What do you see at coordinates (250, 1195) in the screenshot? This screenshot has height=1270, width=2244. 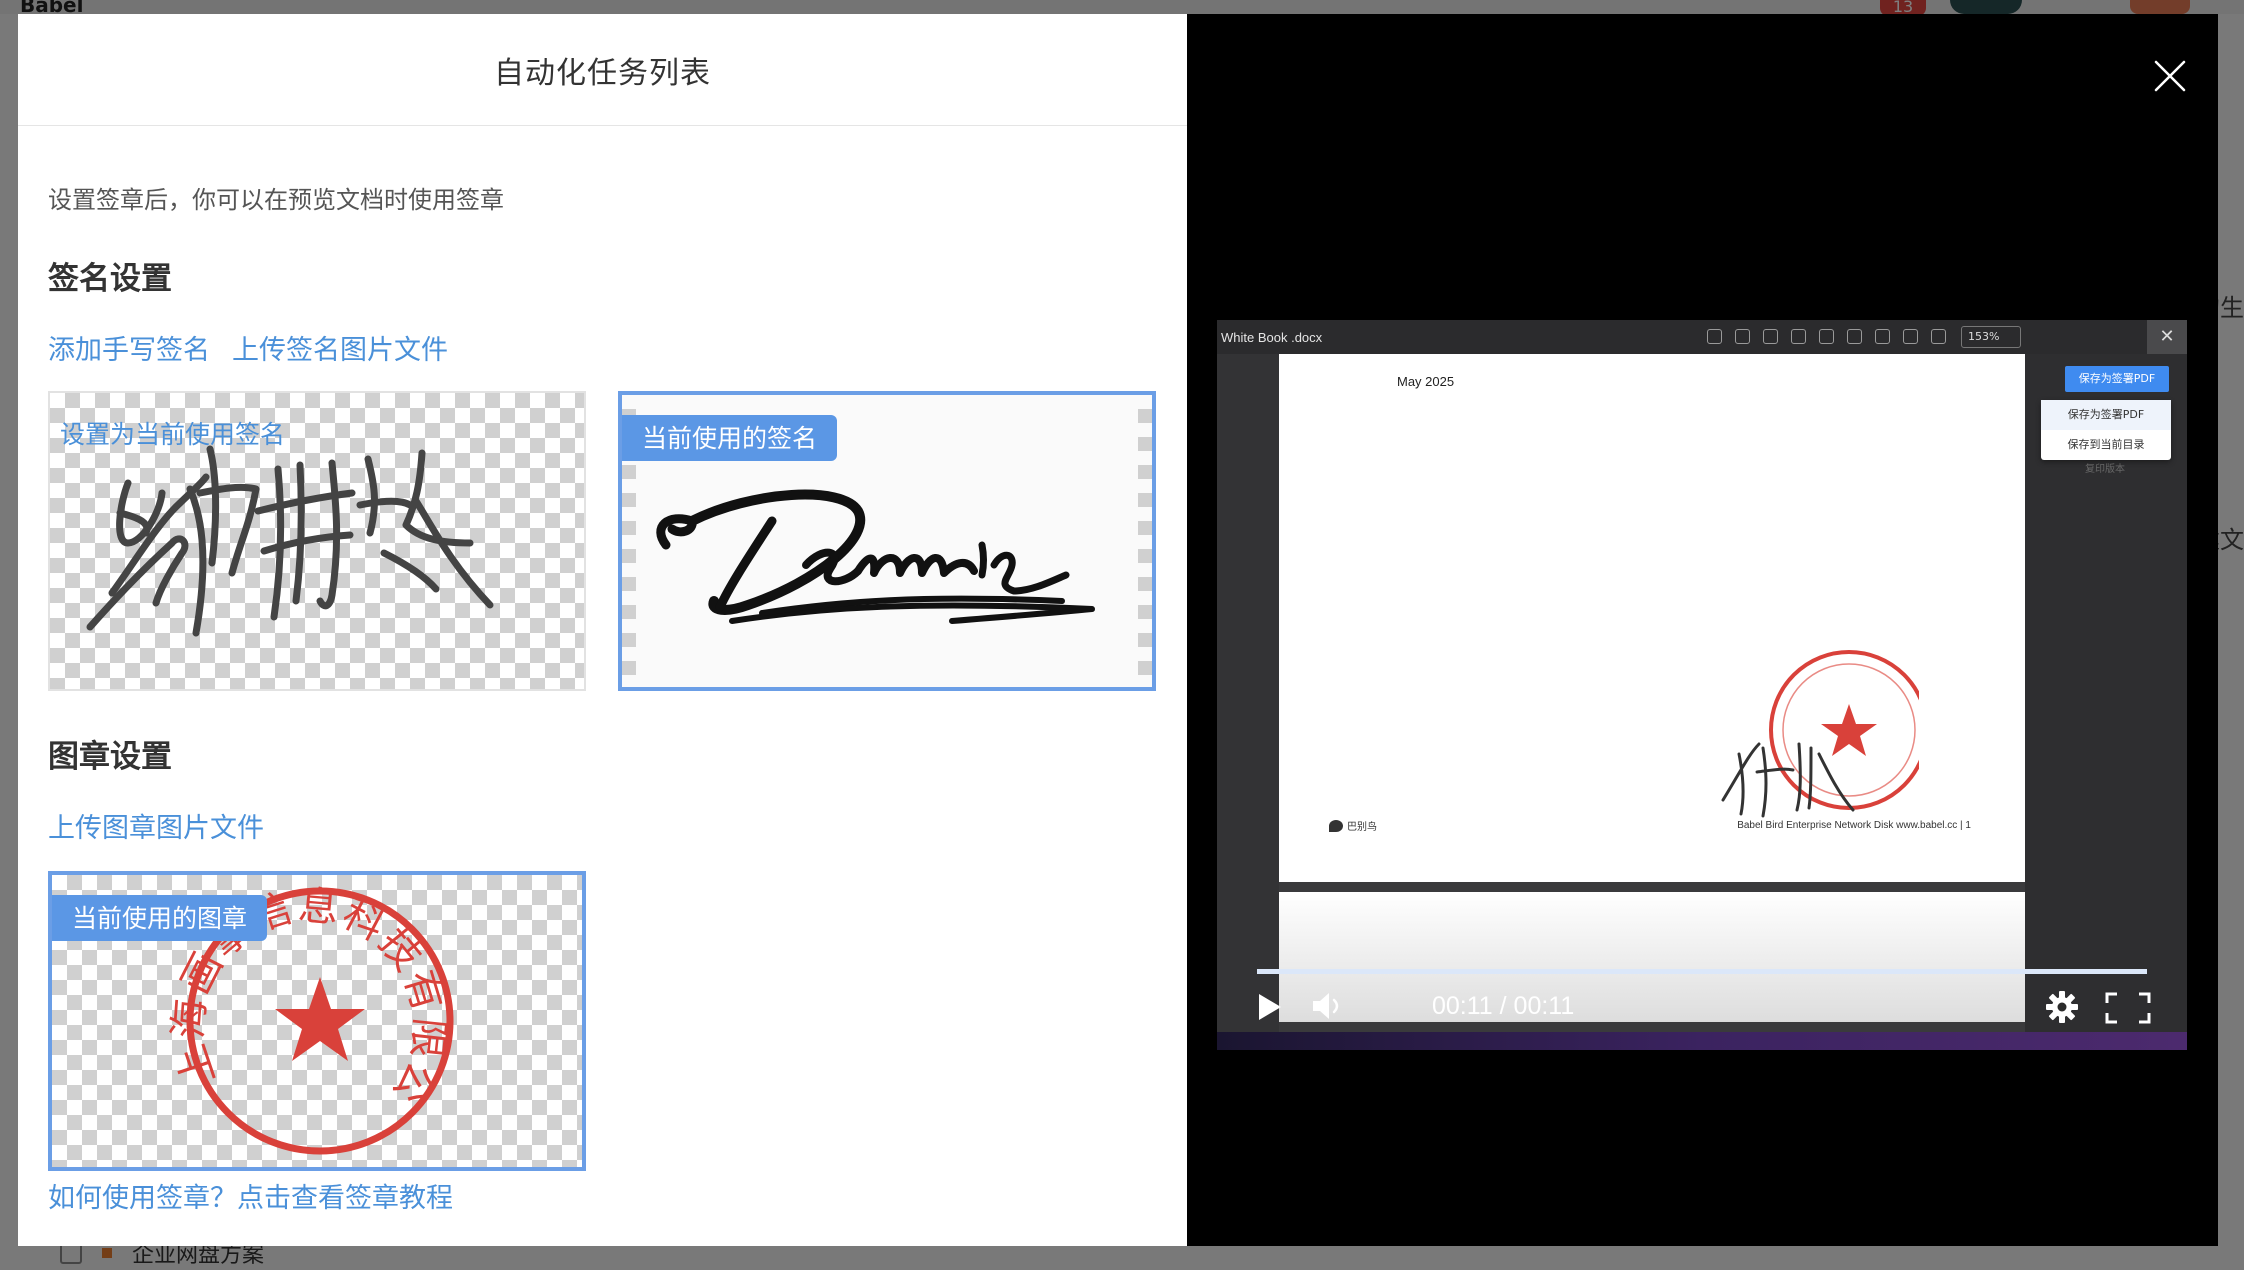 I see `stamp-tutorial-link: 如何使用签章？点击查看签章教程` at bounding box center [250, 1195].